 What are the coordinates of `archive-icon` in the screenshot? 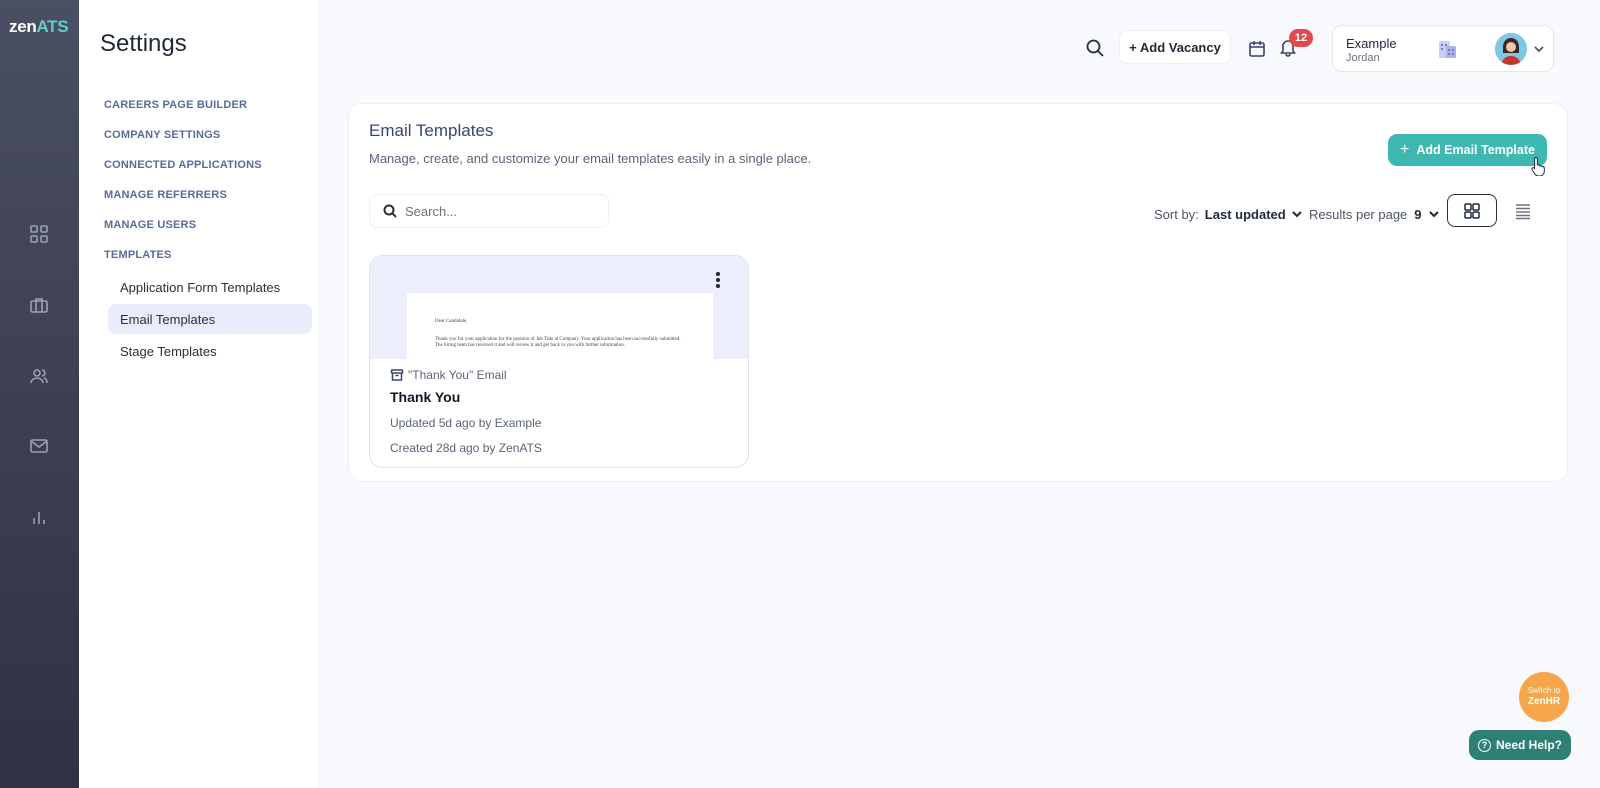 It's located at (397, 375).